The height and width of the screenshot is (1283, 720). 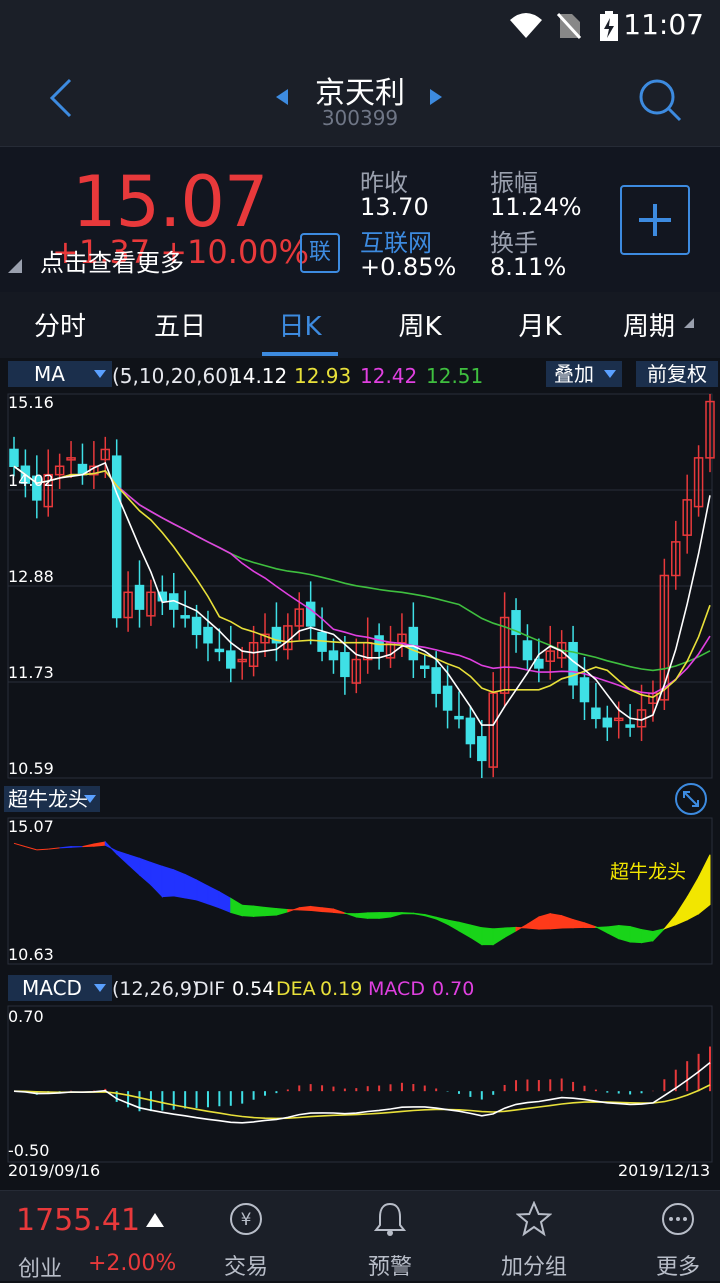 What do you see at coordinates (174, 376) in the screenshot?
I see `ma-params: (5,10,20,60)` at bounding box center [174, 376].